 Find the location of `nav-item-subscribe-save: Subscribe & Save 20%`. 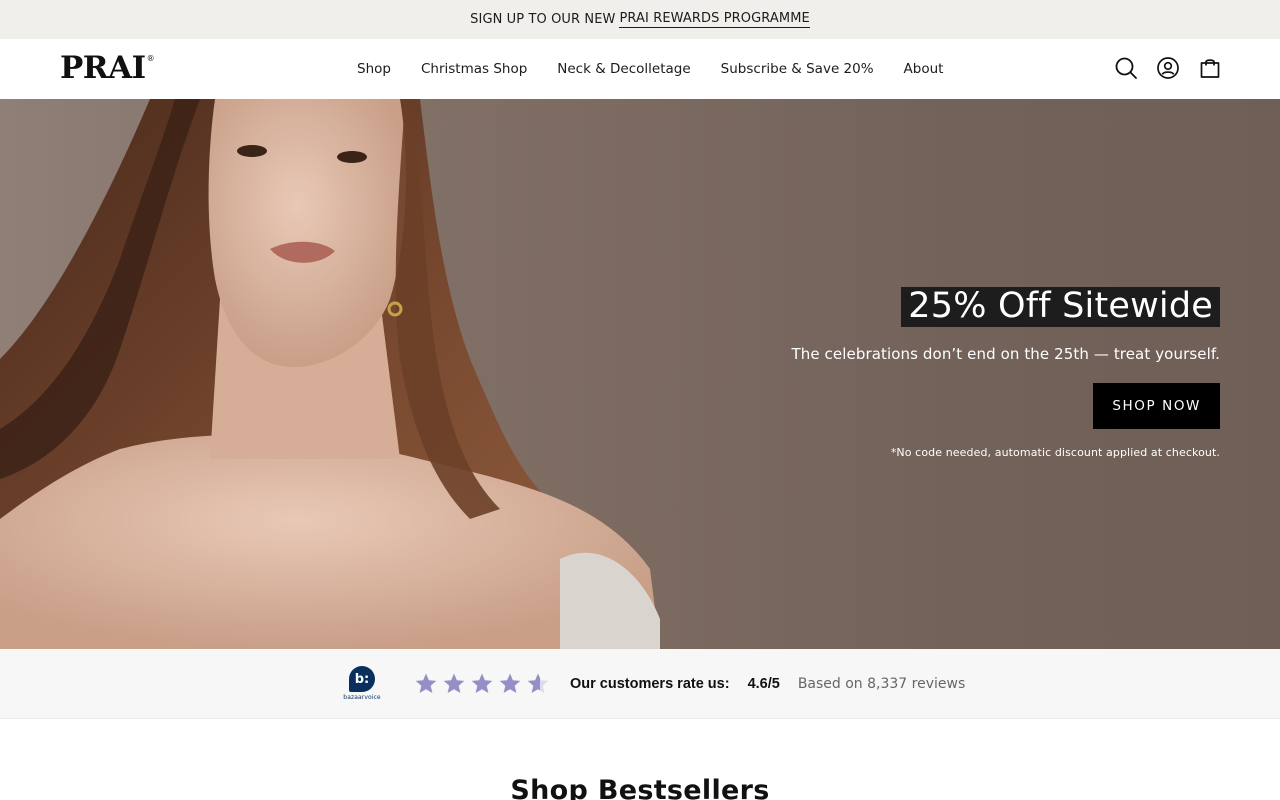

nav-item-subscribe-save: Subscribe & Save 20% is located at coordinates (797, 69).